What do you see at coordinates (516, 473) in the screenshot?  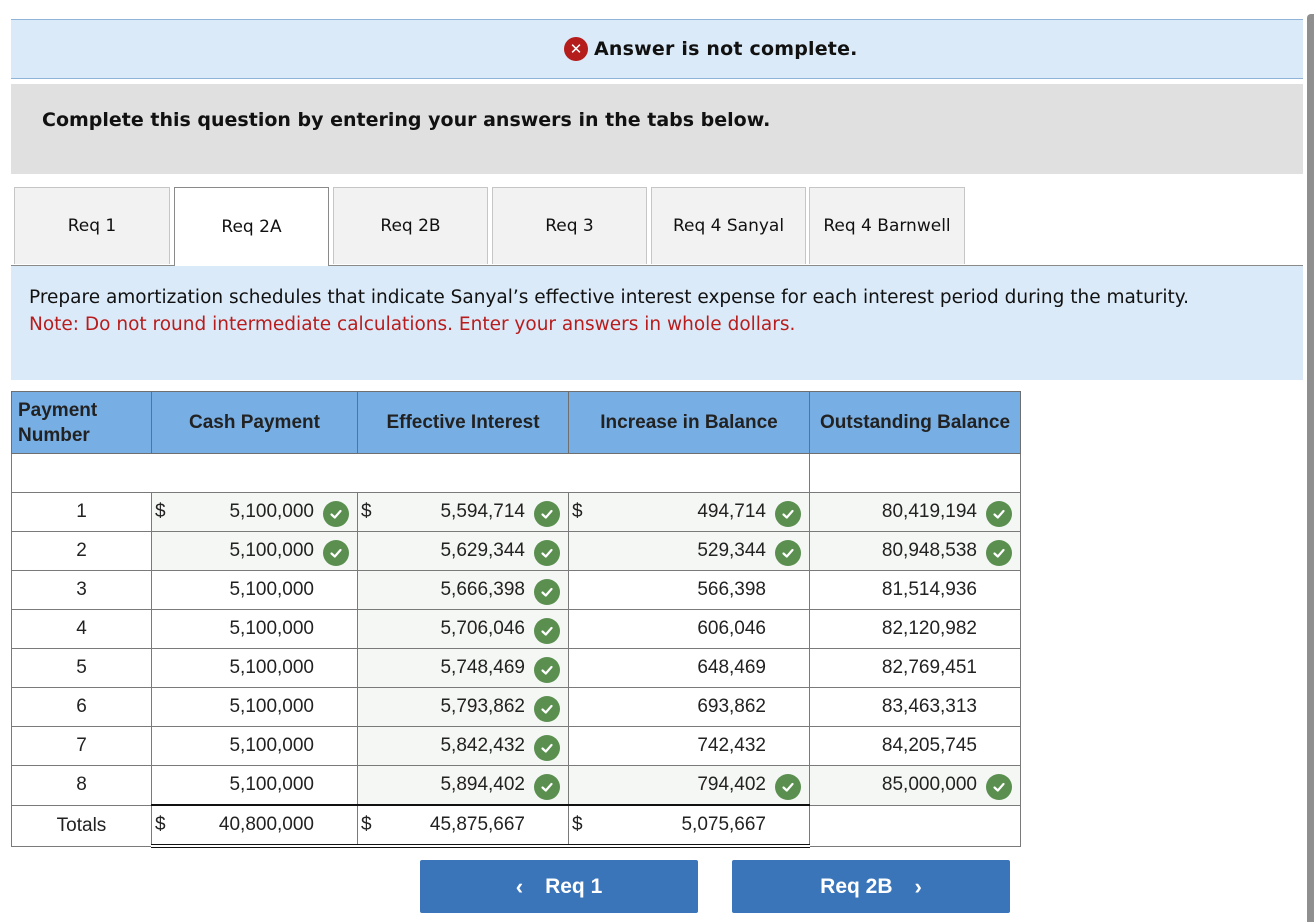 I see `blank-row` at bounding box center [516, 473].